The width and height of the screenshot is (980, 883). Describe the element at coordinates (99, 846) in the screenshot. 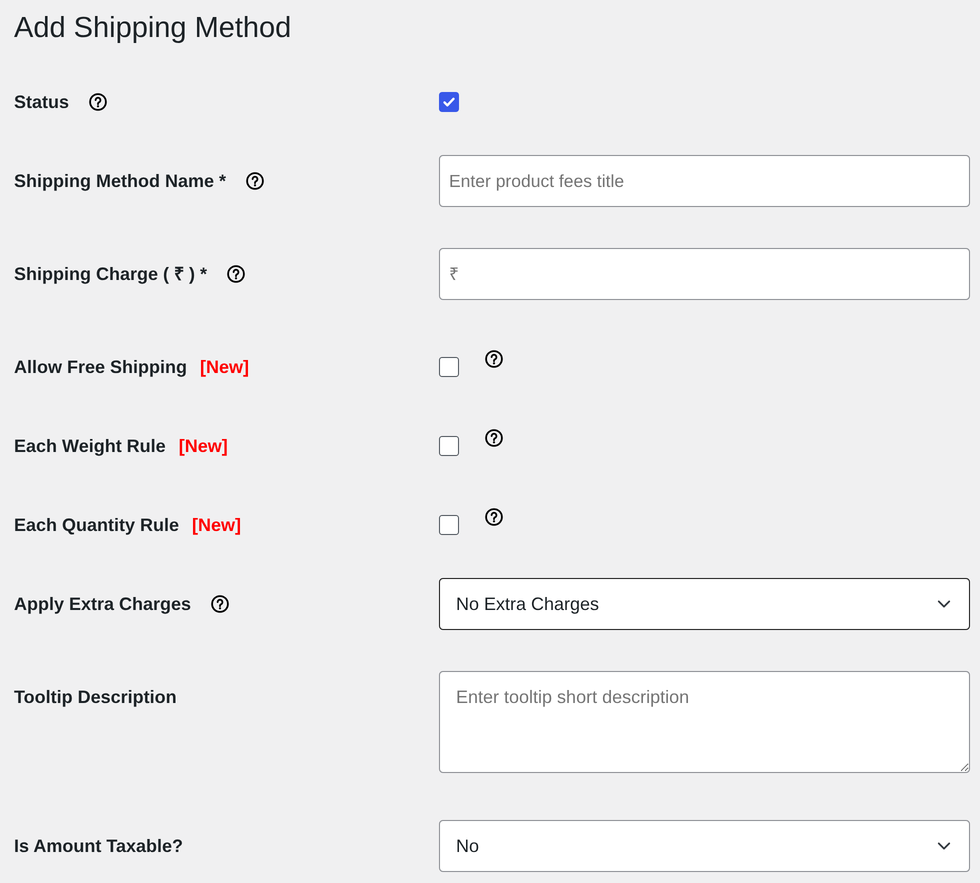

I see `field-label: Is Amount Taxable?` at that location.